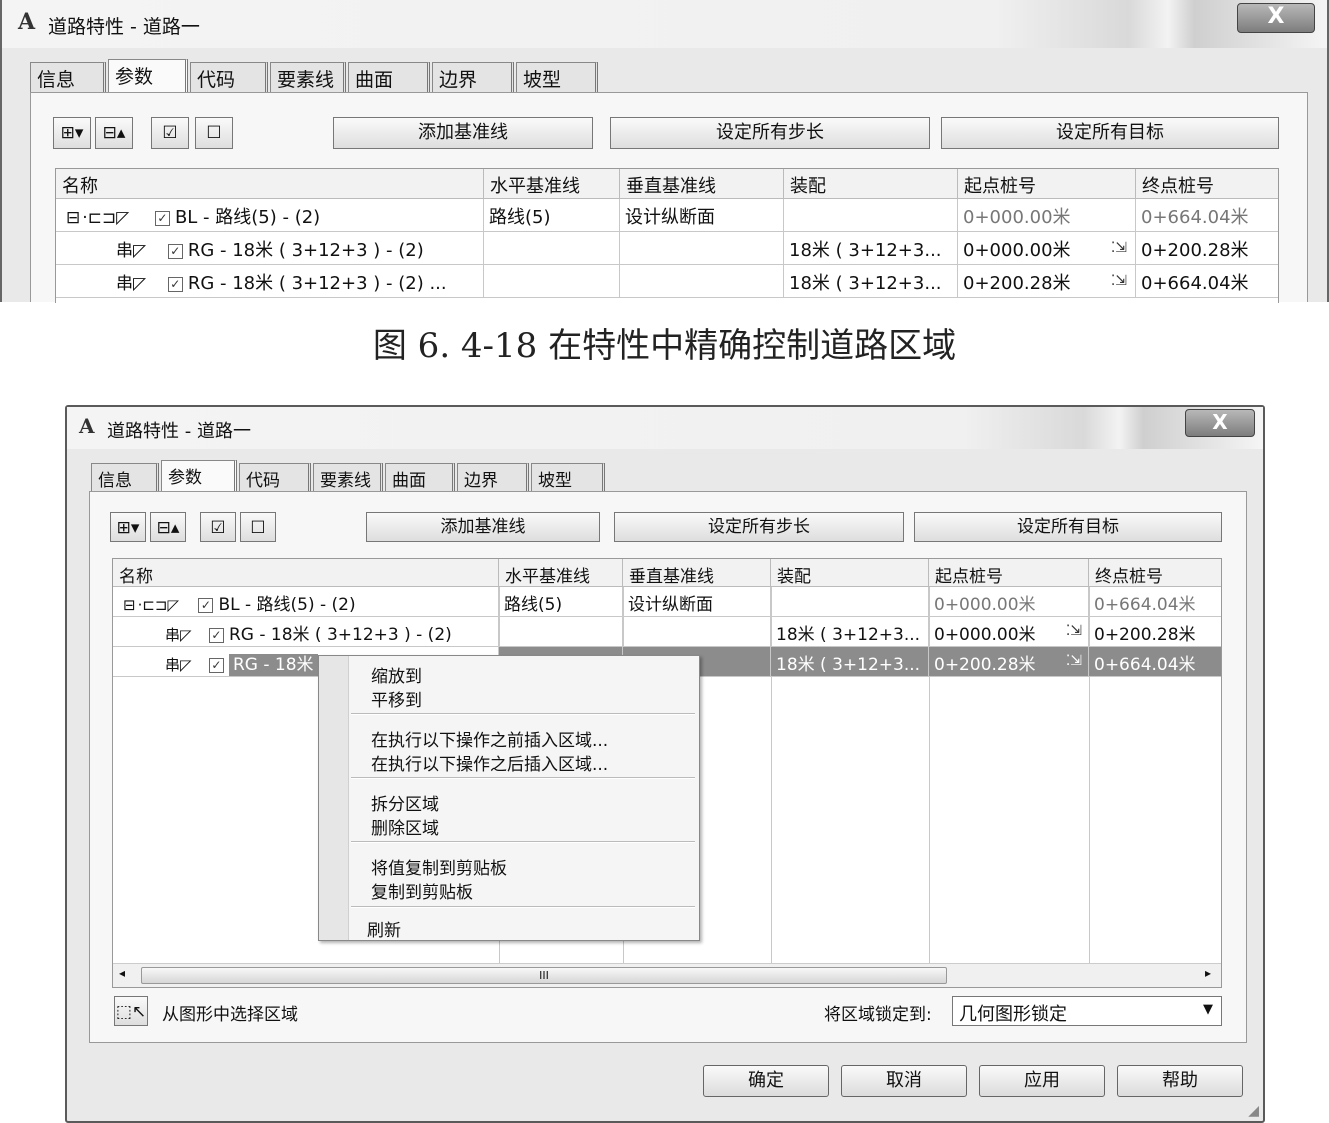 The image size is (1329, 1123). I want to click on cell-vertical-baseline, so click(697, 632).